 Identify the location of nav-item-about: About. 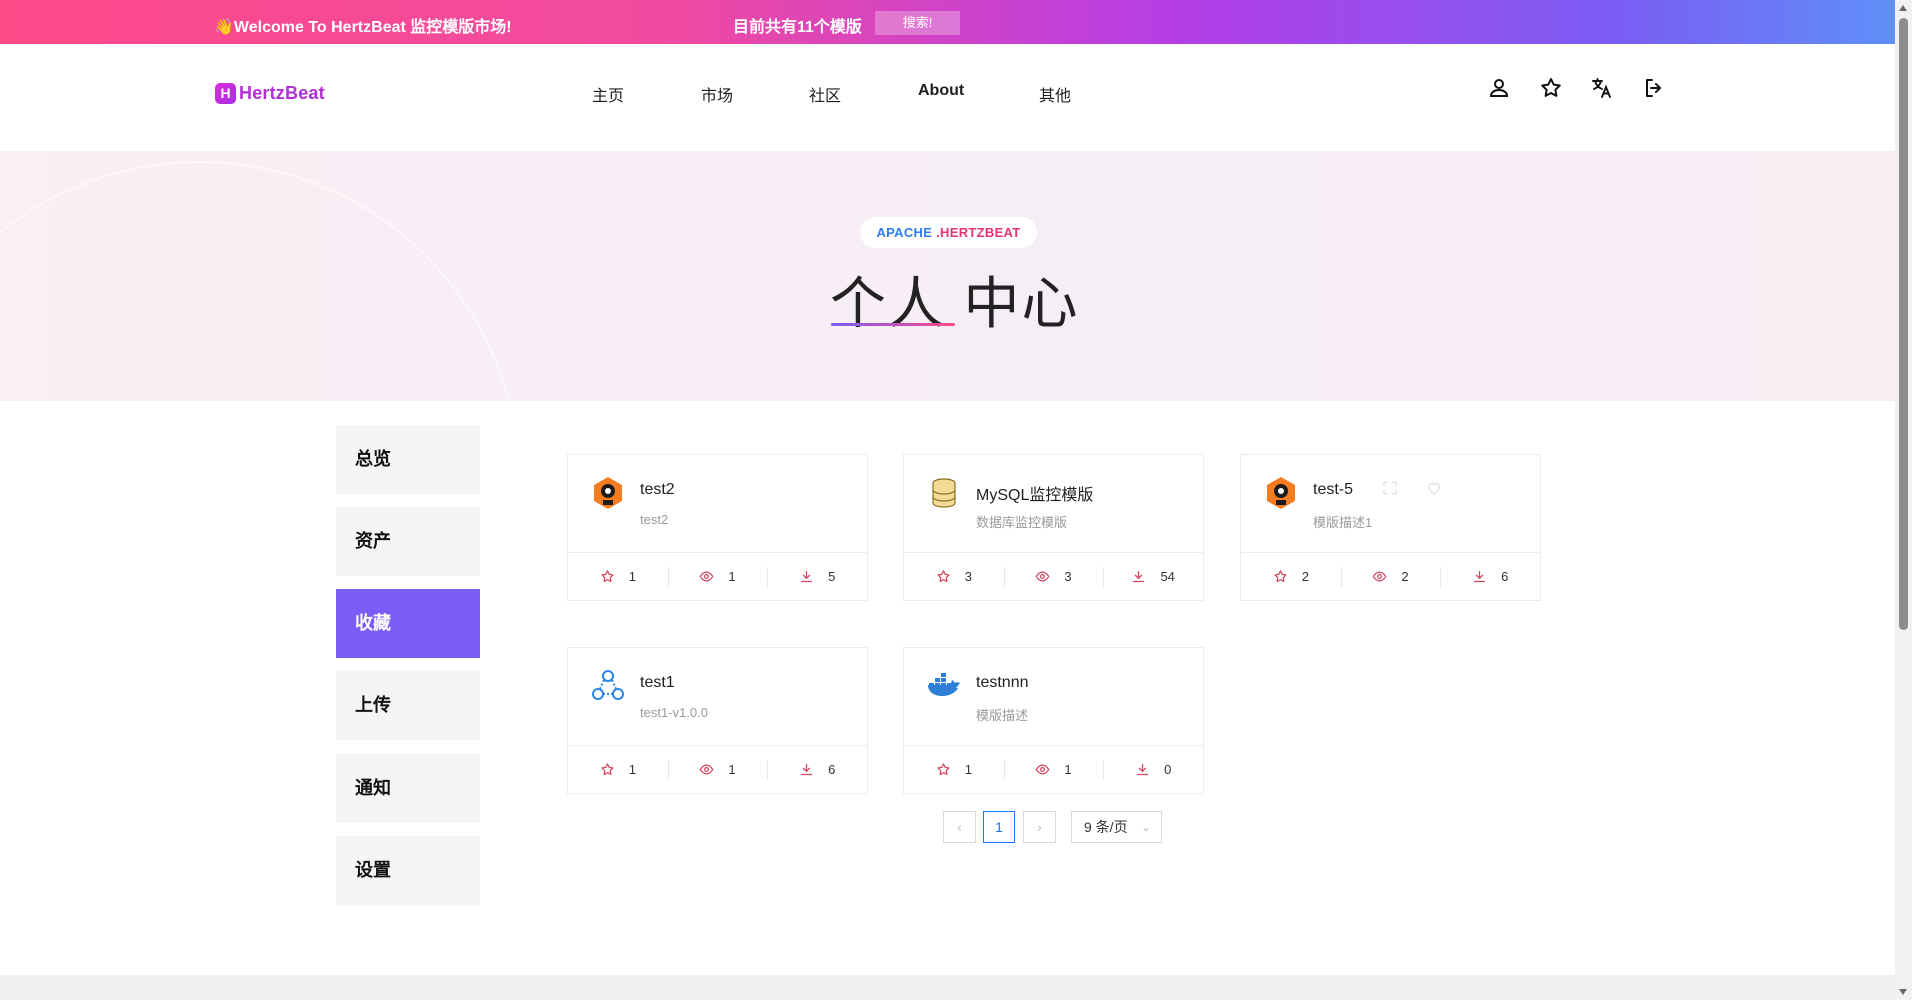
(941, 91).